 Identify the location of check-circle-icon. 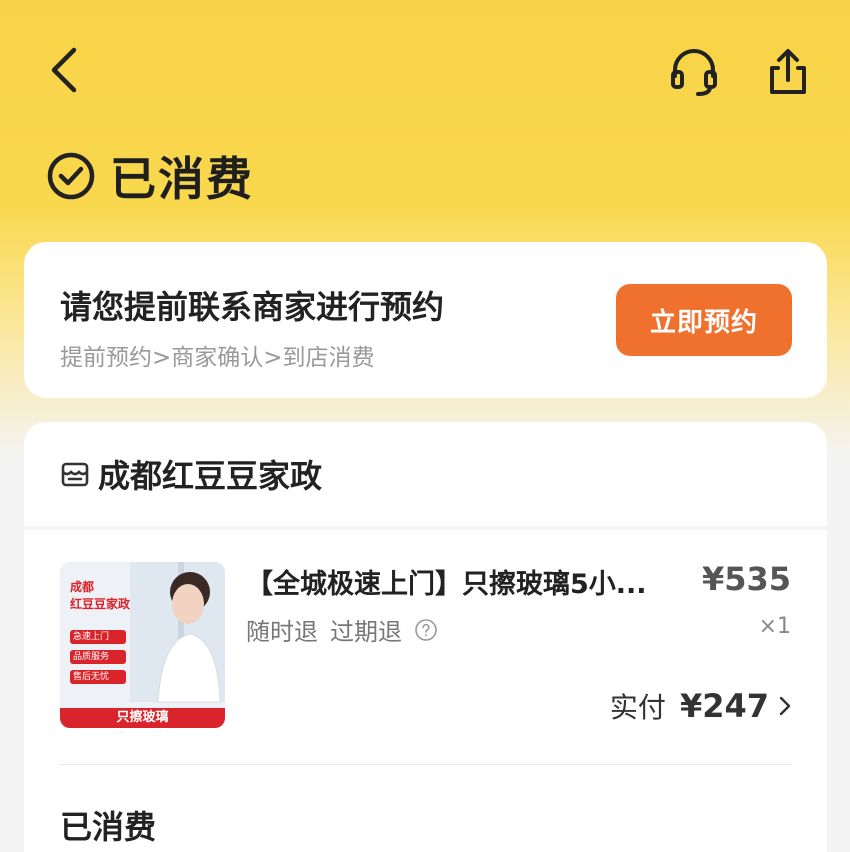
(71, 176).